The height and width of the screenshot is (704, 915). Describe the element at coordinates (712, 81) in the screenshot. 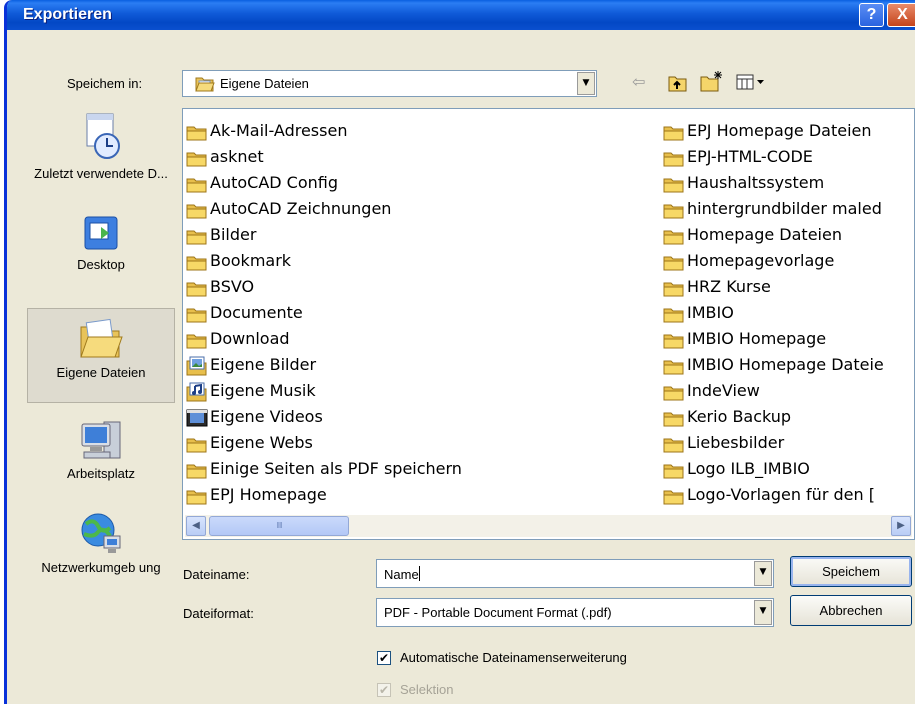

I see `new-folder-icon` at that location.